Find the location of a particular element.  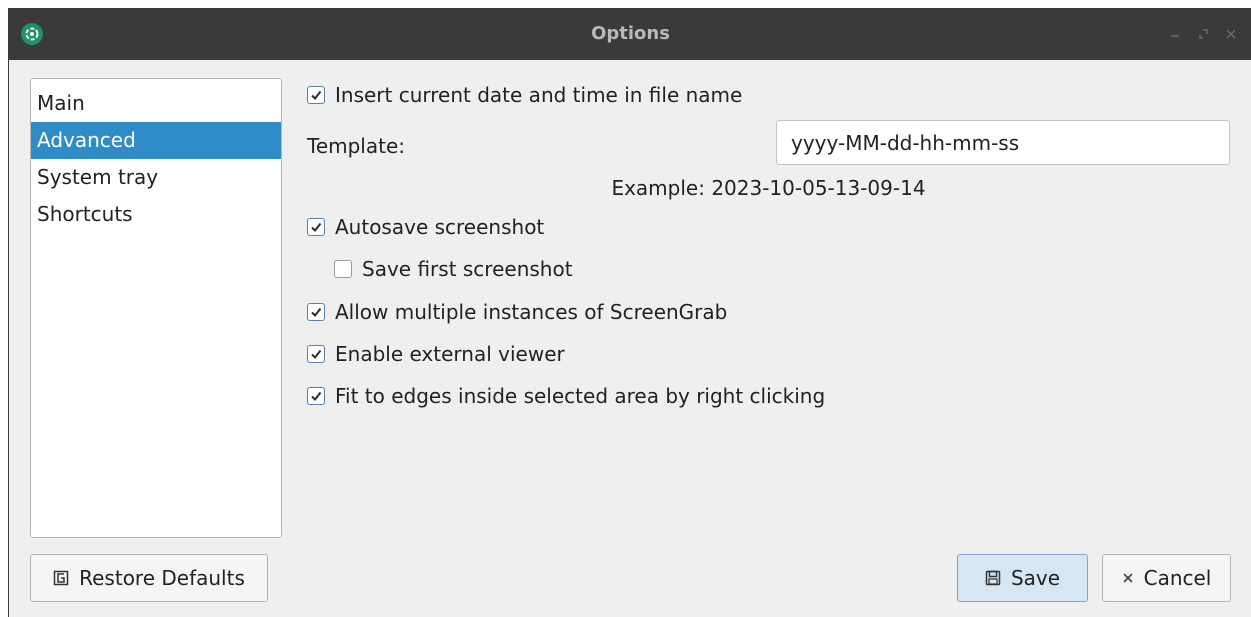

sidebar-item-main: Main is located at coordinates (156, 103).